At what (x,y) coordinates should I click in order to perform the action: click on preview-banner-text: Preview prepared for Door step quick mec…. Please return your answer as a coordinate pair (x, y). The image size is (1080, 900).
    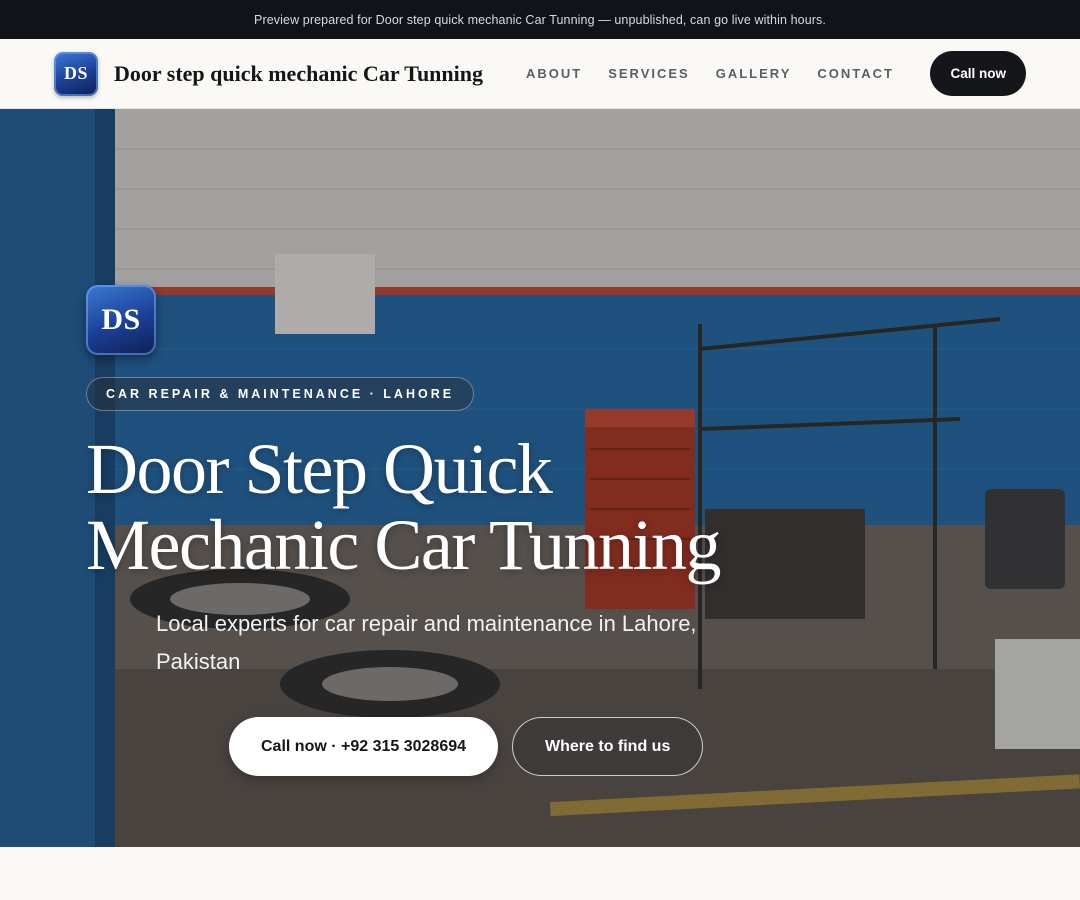
    Looking at the image, I should click on (540, 19).